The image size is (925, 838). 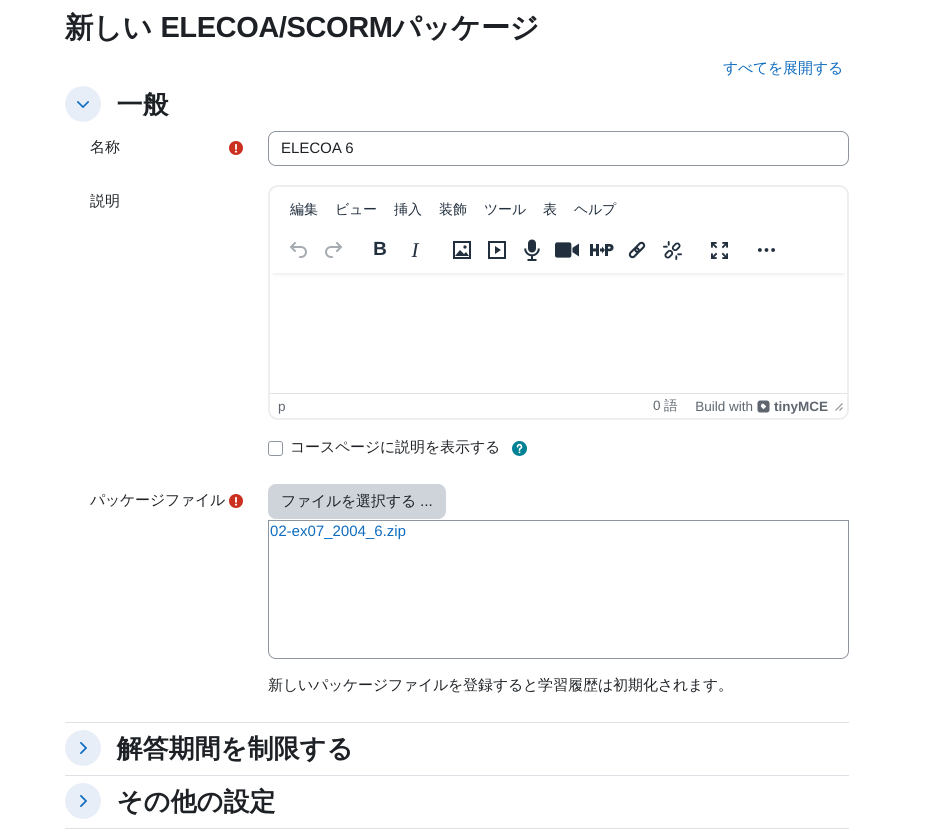 I want to click on menu-item: ツール, so click(x=505, y=210).